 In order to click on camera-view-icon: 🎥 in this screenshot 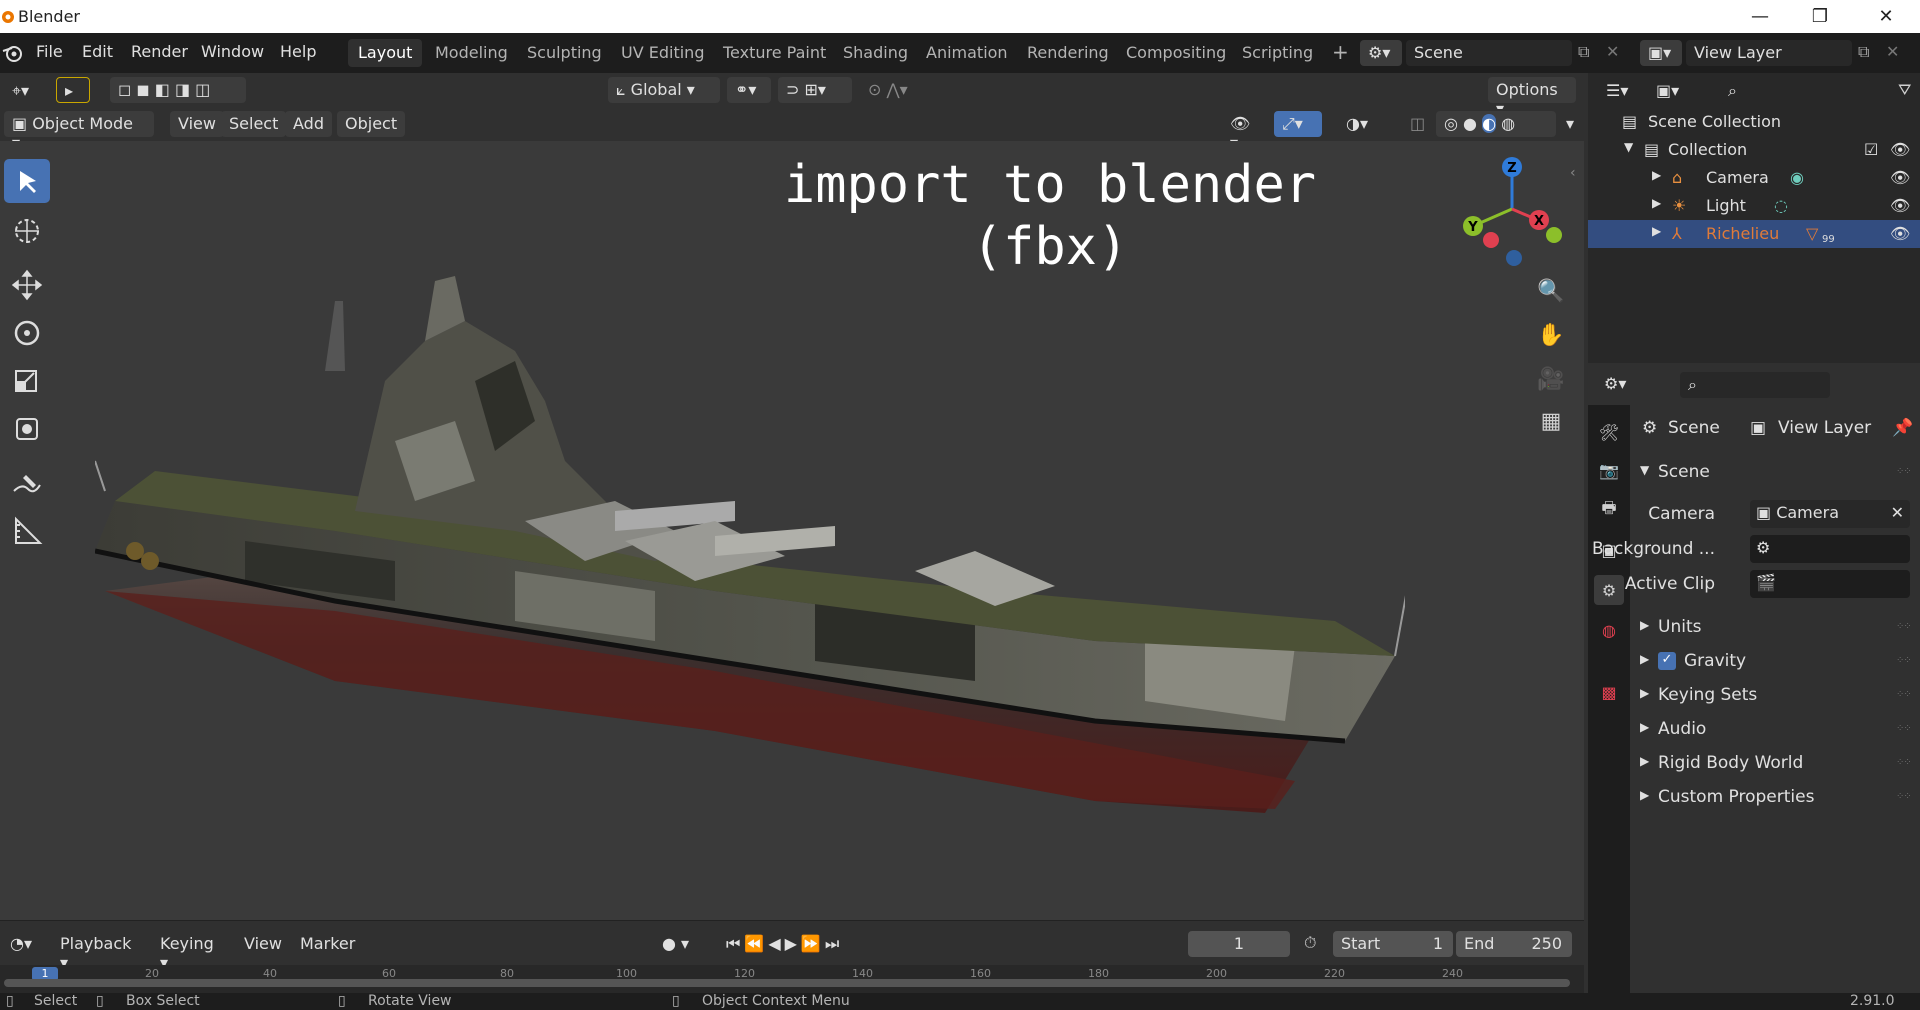, I will do `click(1551, 379)`.